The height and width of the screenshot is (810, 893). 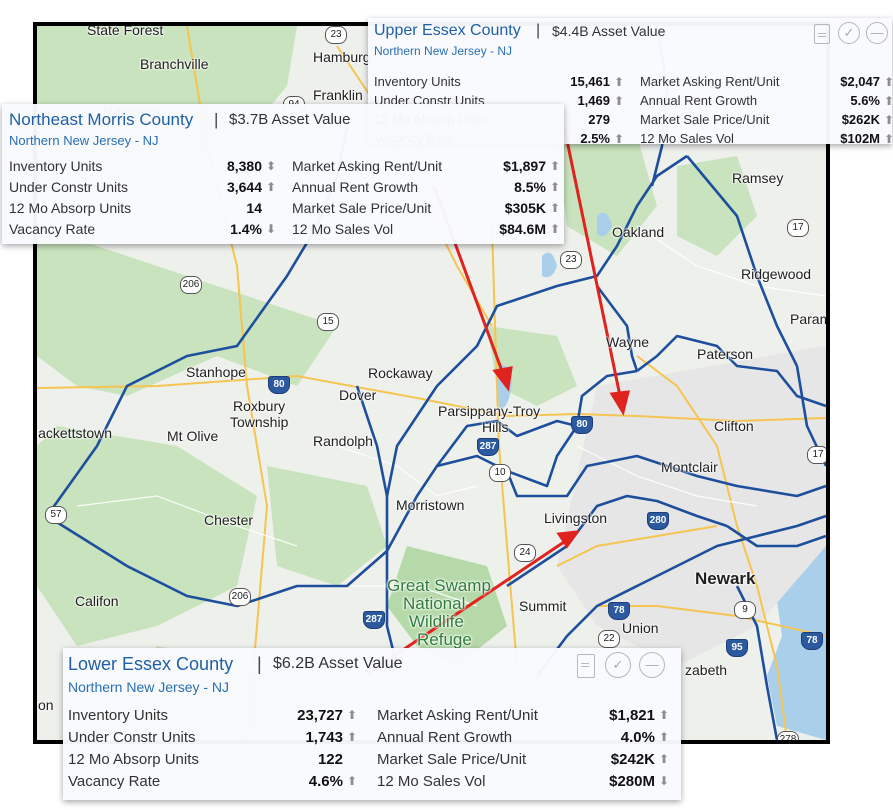 What do you see at coordinates (355, 187) in the screenshot?
I see `stat-label: Annual Rent Growth` at bounding box center [355, 187].